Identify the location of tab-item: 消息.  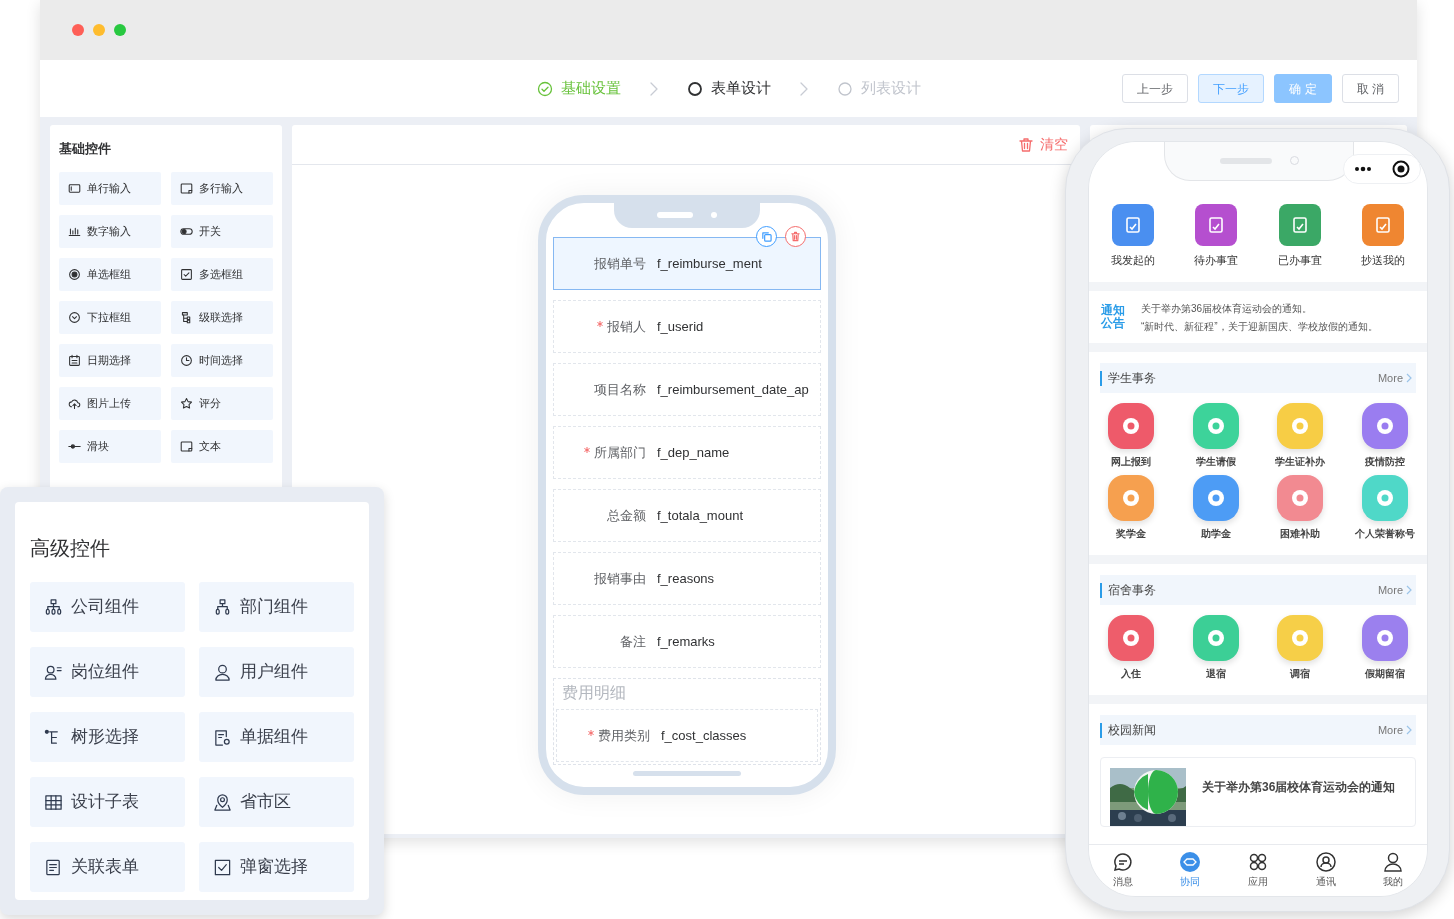
(1122, 870).